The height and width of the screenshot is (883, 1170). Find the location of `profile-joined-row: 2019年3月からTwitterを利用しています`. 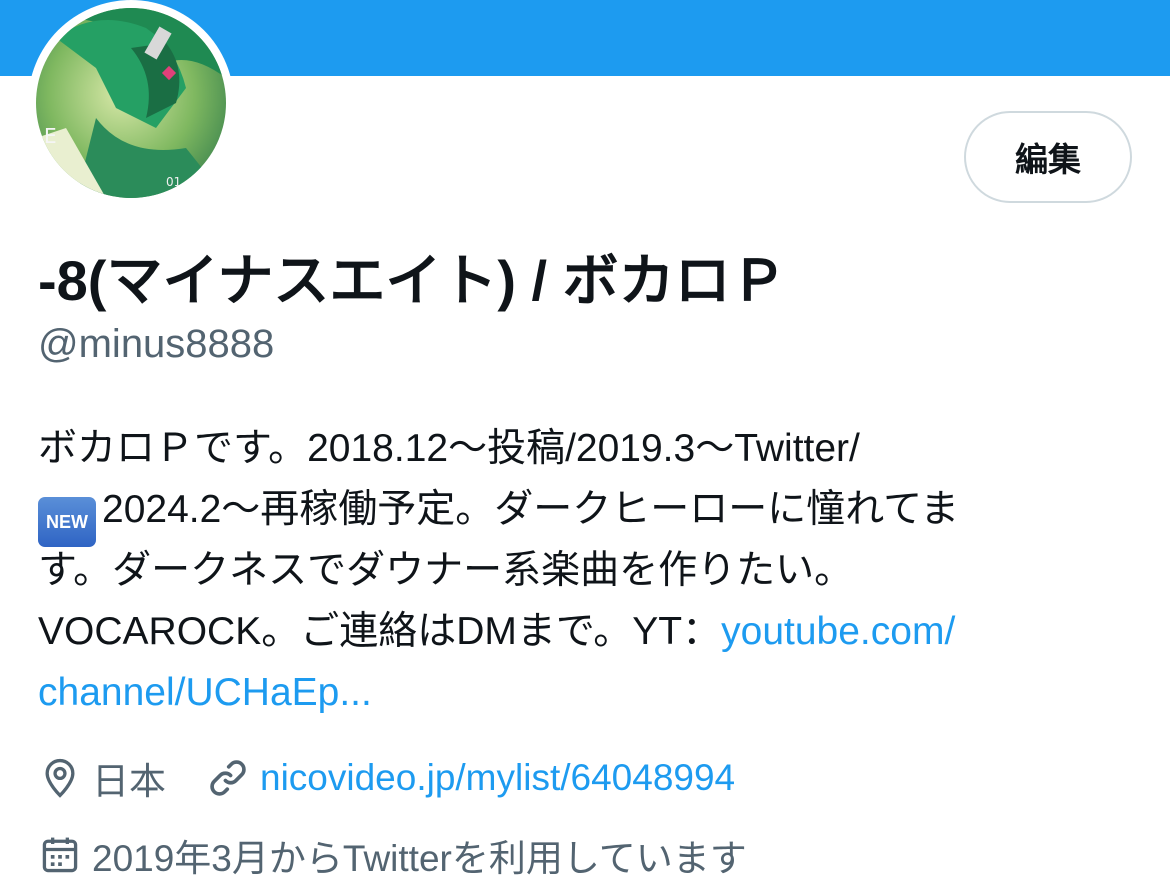

profile-joined-row: 2019年3月からTwitterを利用しています is located at coordinates (392, 855).